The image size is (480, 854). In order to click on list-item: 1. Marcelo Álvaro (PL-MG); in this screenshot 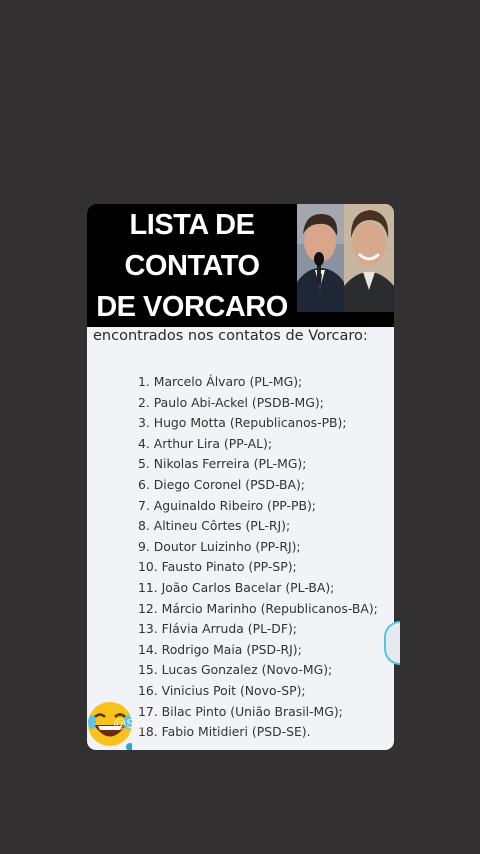, I will do `click(220, 381)`.